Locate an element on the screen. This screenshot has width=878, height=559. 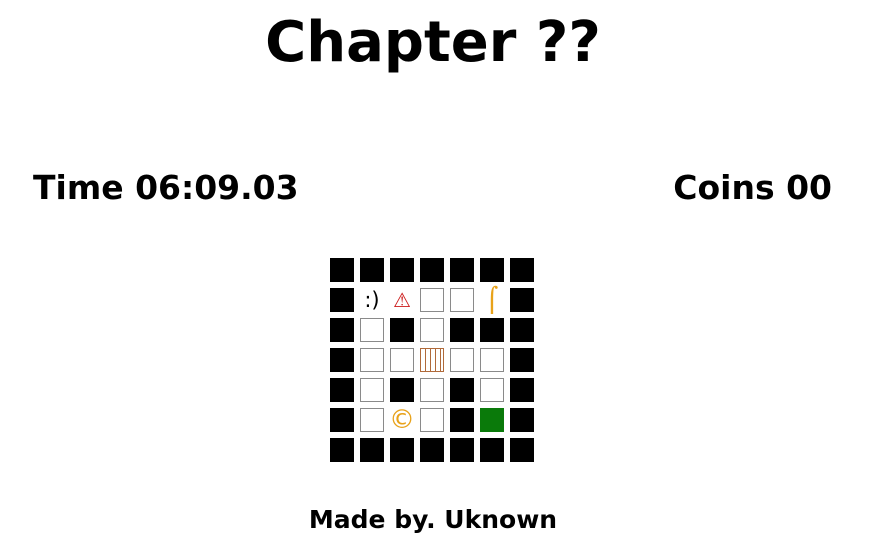
key-icon: ⌠ is located at coordinates (492, 300).